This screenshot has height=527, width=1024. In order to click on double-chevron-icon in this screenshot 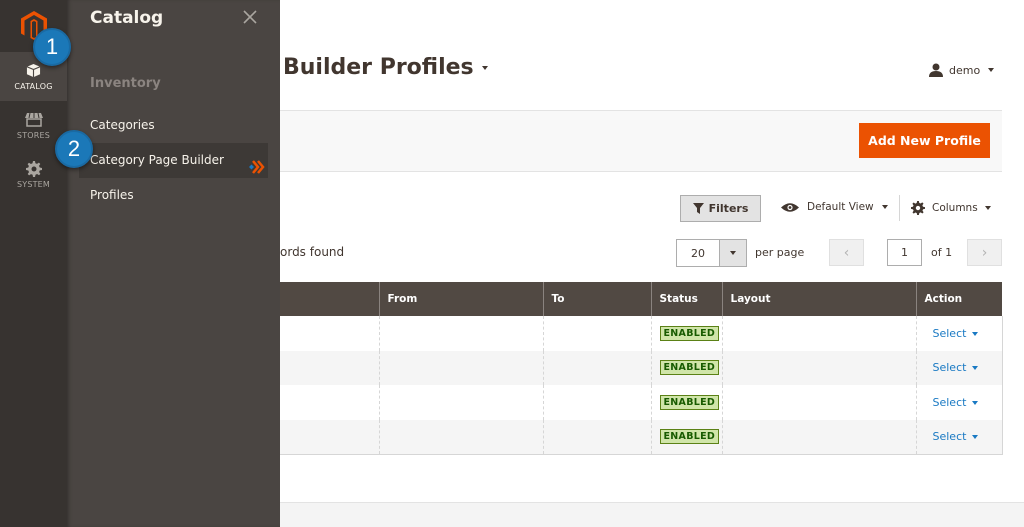, I will do `click(256, 170)`.